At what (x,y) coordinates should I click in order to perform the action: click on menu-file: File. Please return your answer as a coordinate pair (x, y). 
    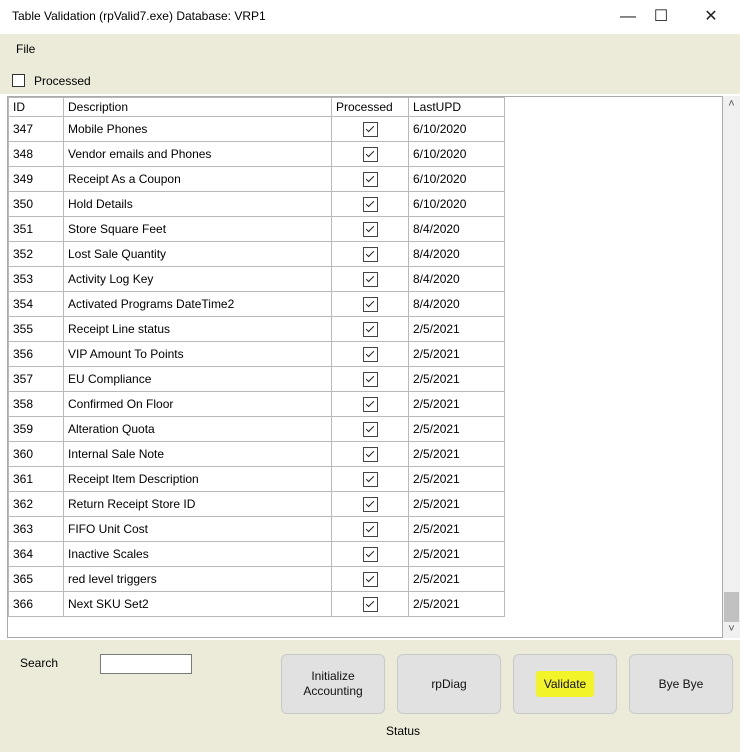
    Looking at the image, I should click on (25, 49).